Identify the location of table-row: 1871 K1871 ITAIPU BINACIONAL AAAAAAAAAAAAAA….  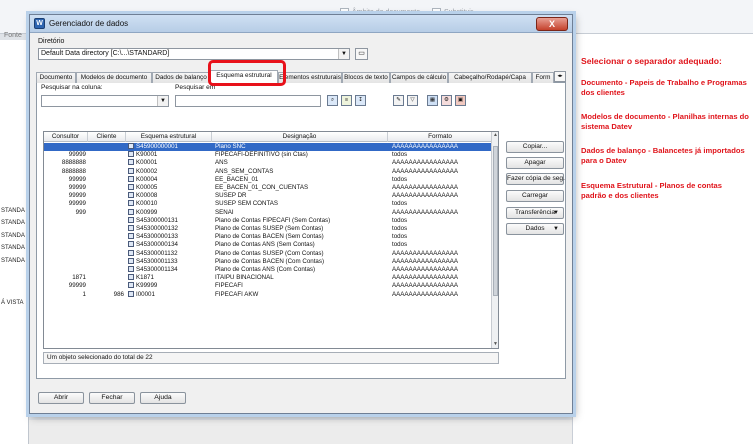
(268, 278).